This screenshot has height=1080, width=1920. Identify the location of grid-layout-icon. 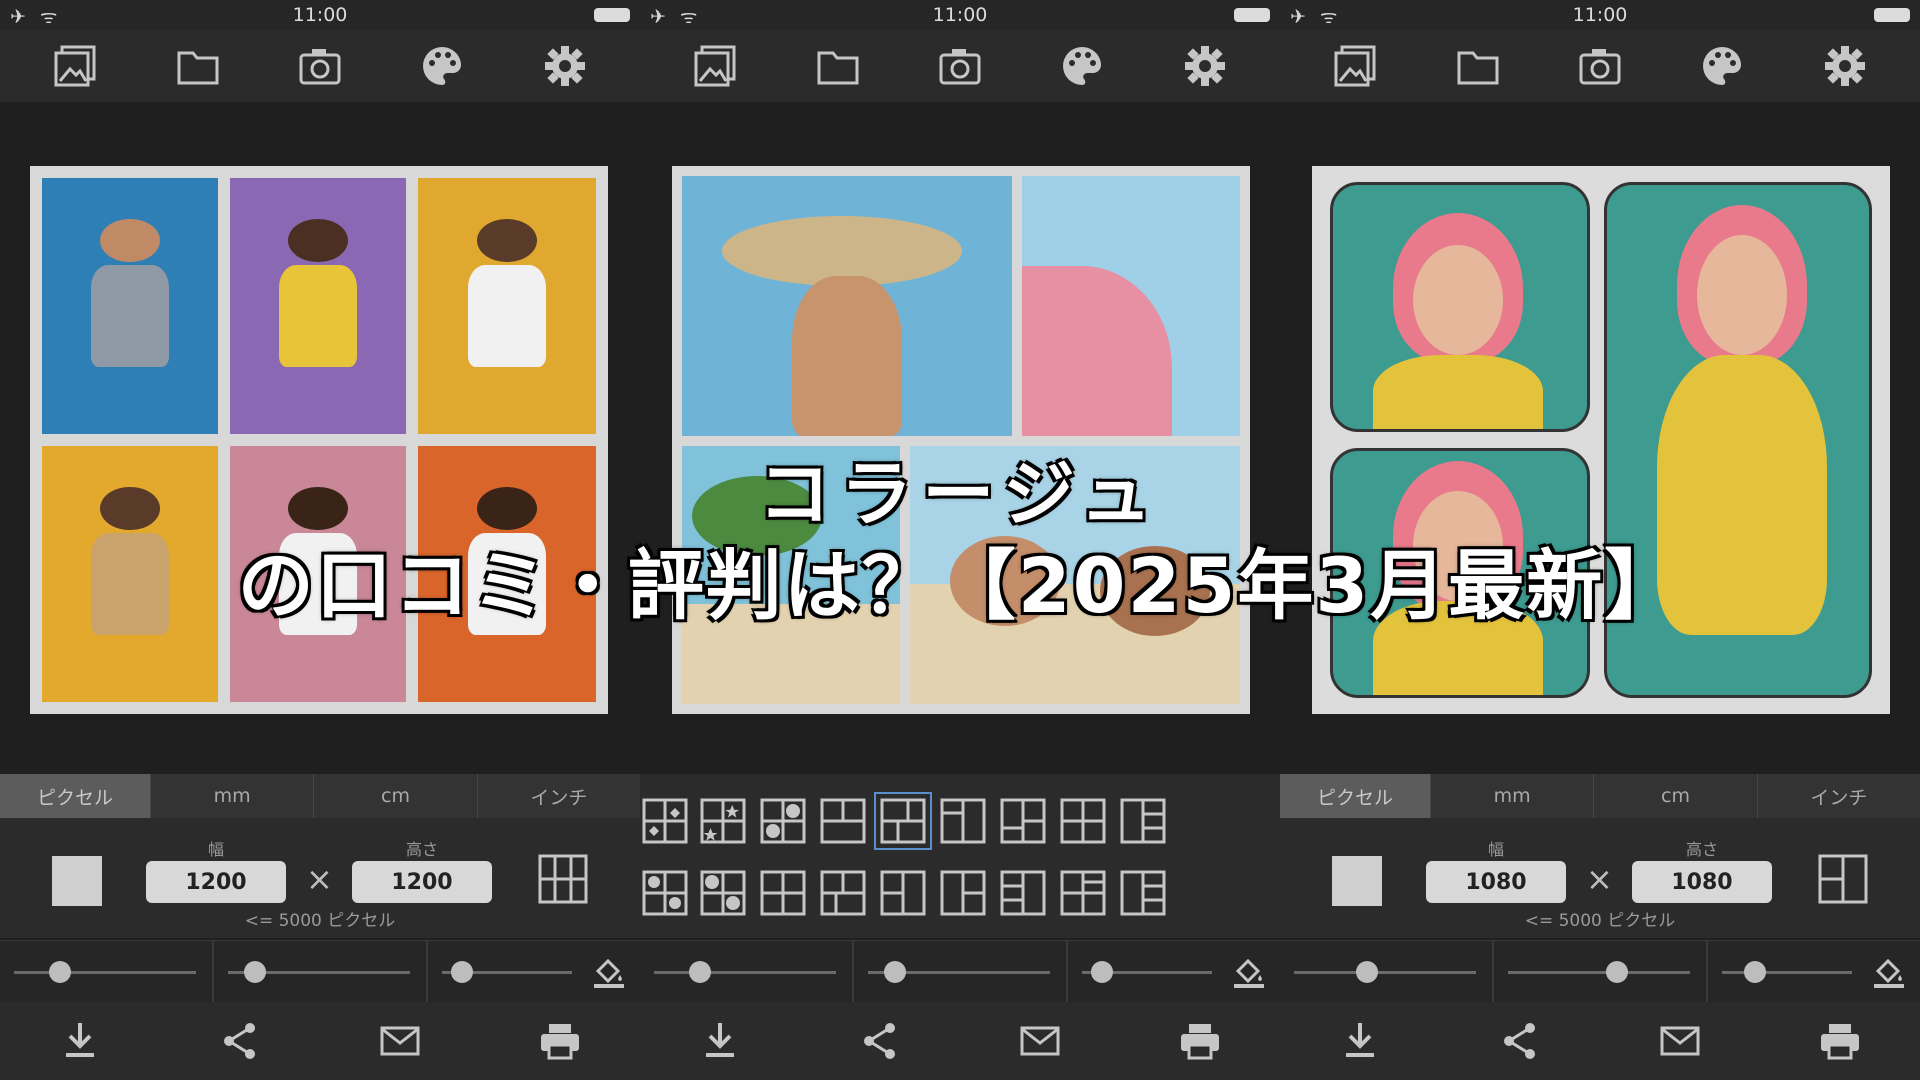
(563, 879).